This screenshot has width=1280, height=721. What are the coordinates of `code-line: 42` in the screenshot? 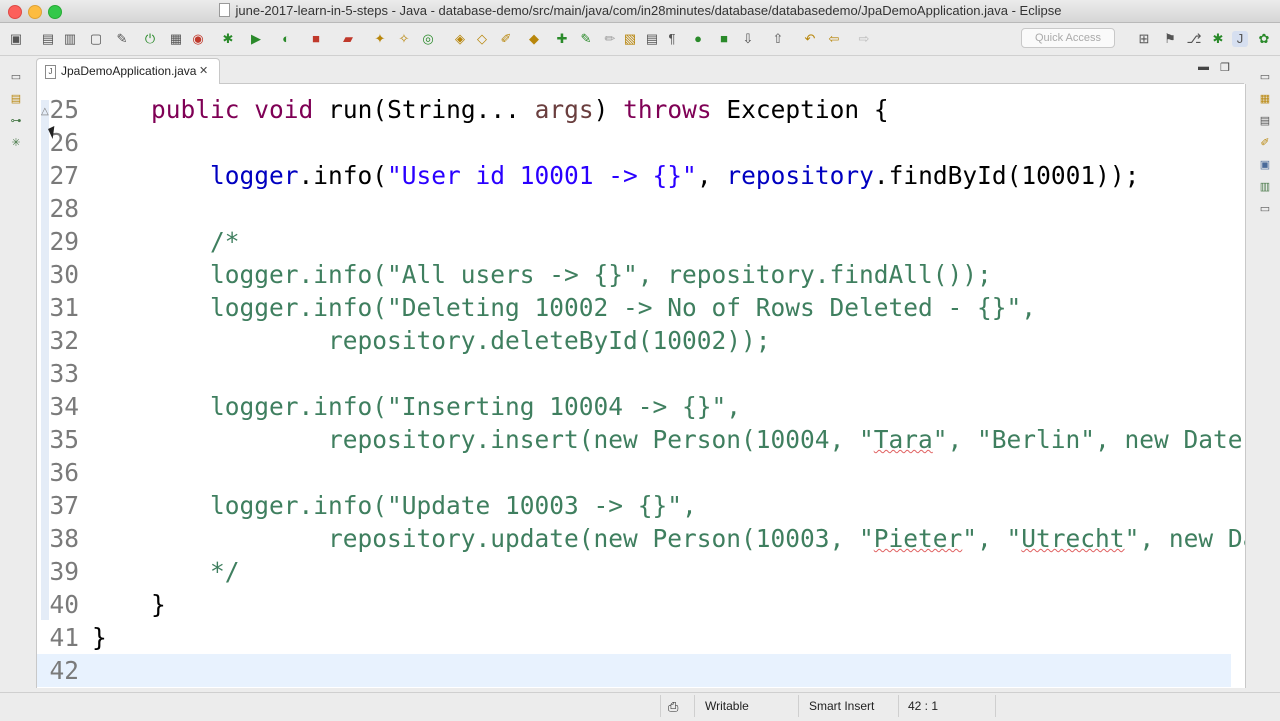 It's located at (634, 670).